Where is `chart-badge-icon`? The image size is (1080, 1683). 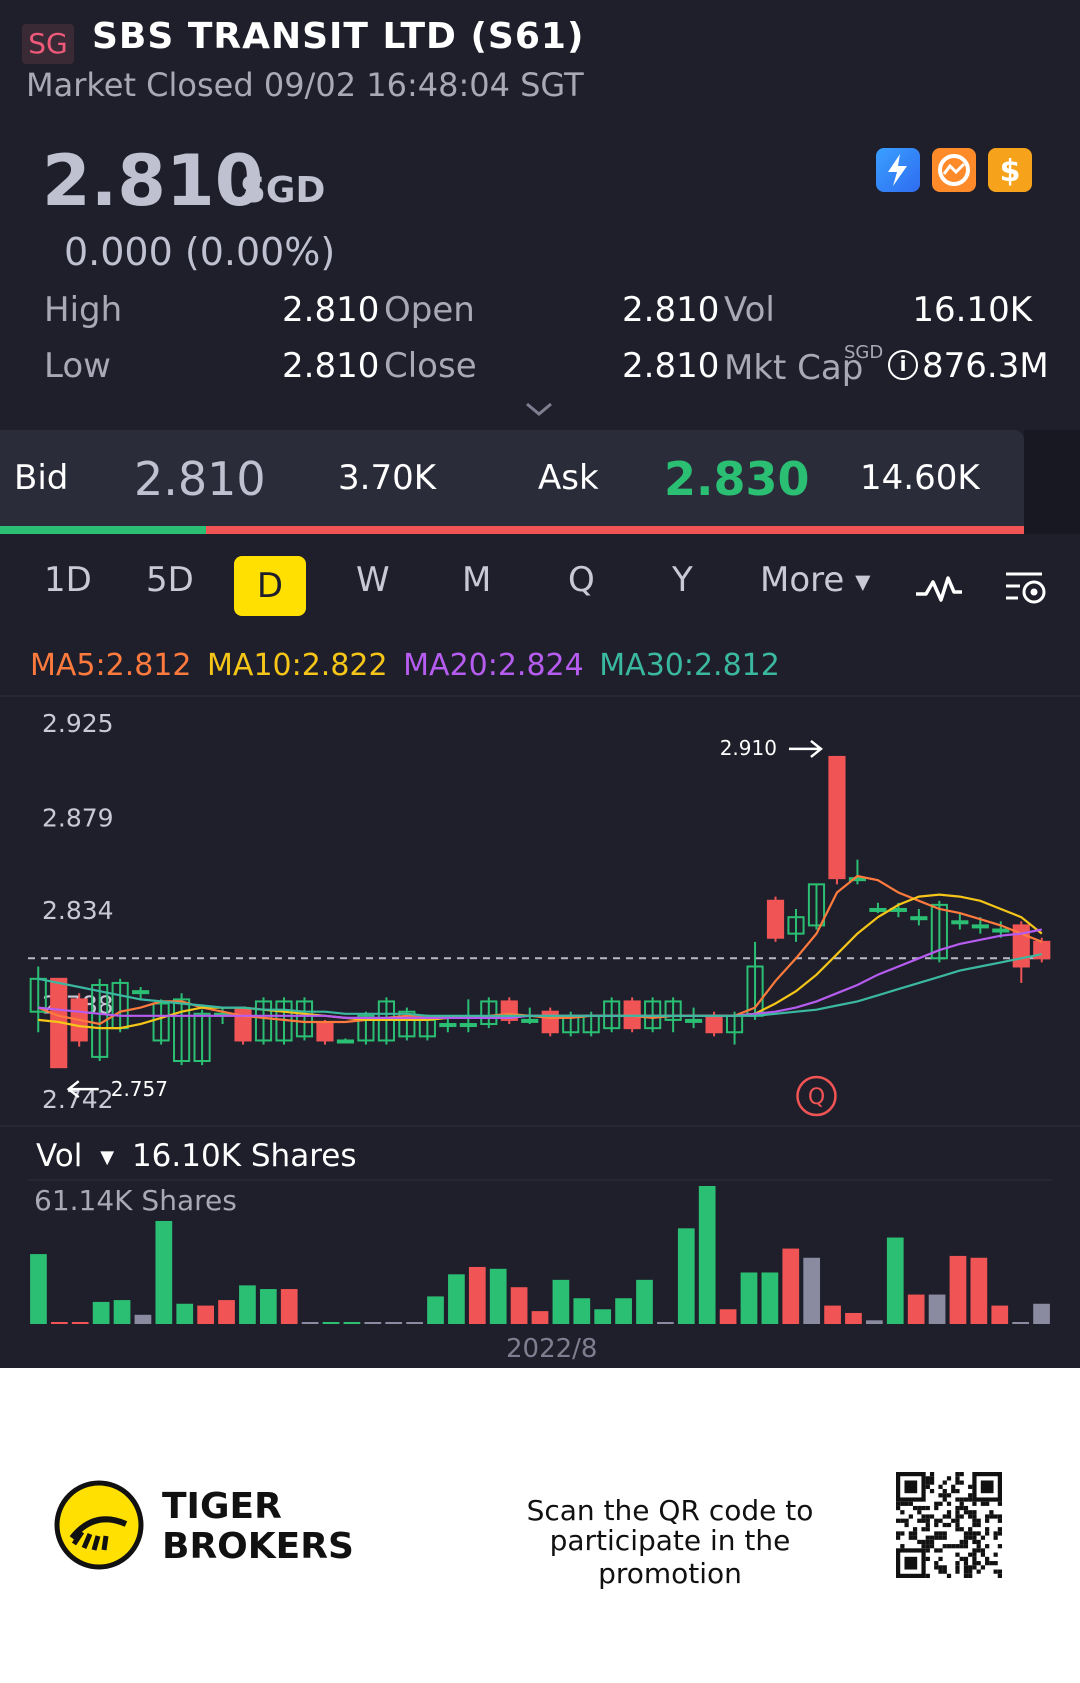
chart-badge-icon is located at coordinates (954, 170).